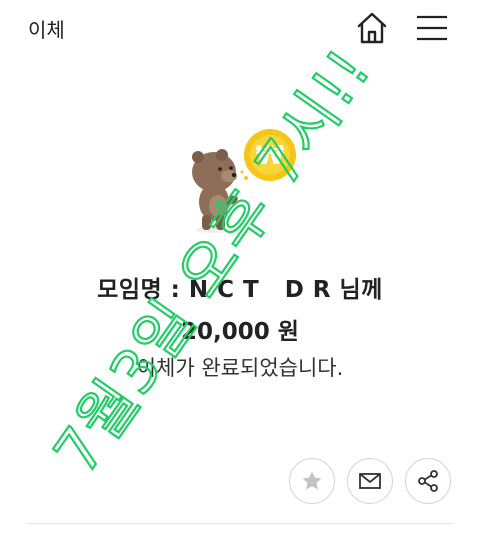  Describe the element at coordinates (240, 368) in the screenshot. I see `transfer-status-message: 이체가 완료되었습니다.` at that location.